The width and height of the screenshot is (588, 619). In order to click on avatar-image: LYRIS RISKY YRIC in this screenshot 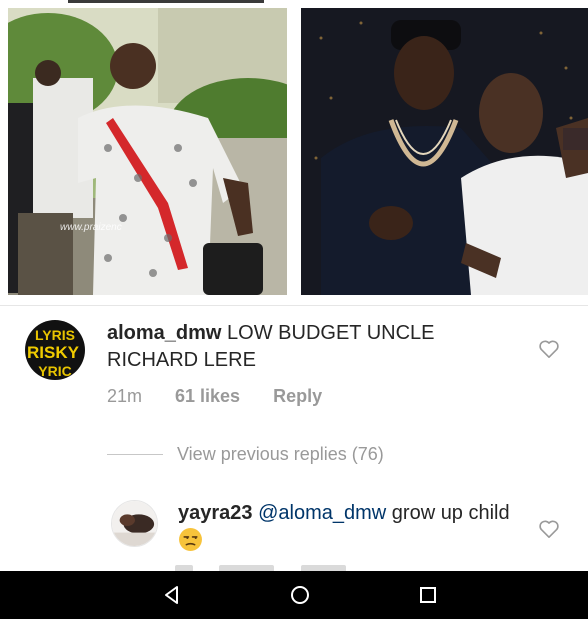, I will do `click(55, 350)`.